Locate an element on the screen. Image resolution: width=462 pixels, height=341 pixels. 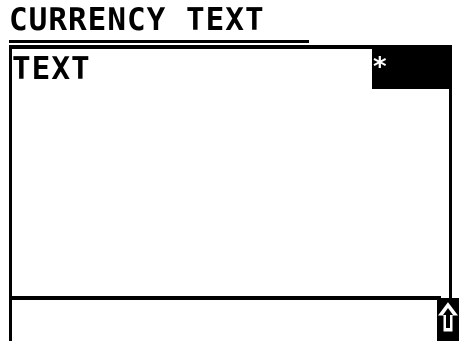
title-underline is located at coordinates (159, 41).